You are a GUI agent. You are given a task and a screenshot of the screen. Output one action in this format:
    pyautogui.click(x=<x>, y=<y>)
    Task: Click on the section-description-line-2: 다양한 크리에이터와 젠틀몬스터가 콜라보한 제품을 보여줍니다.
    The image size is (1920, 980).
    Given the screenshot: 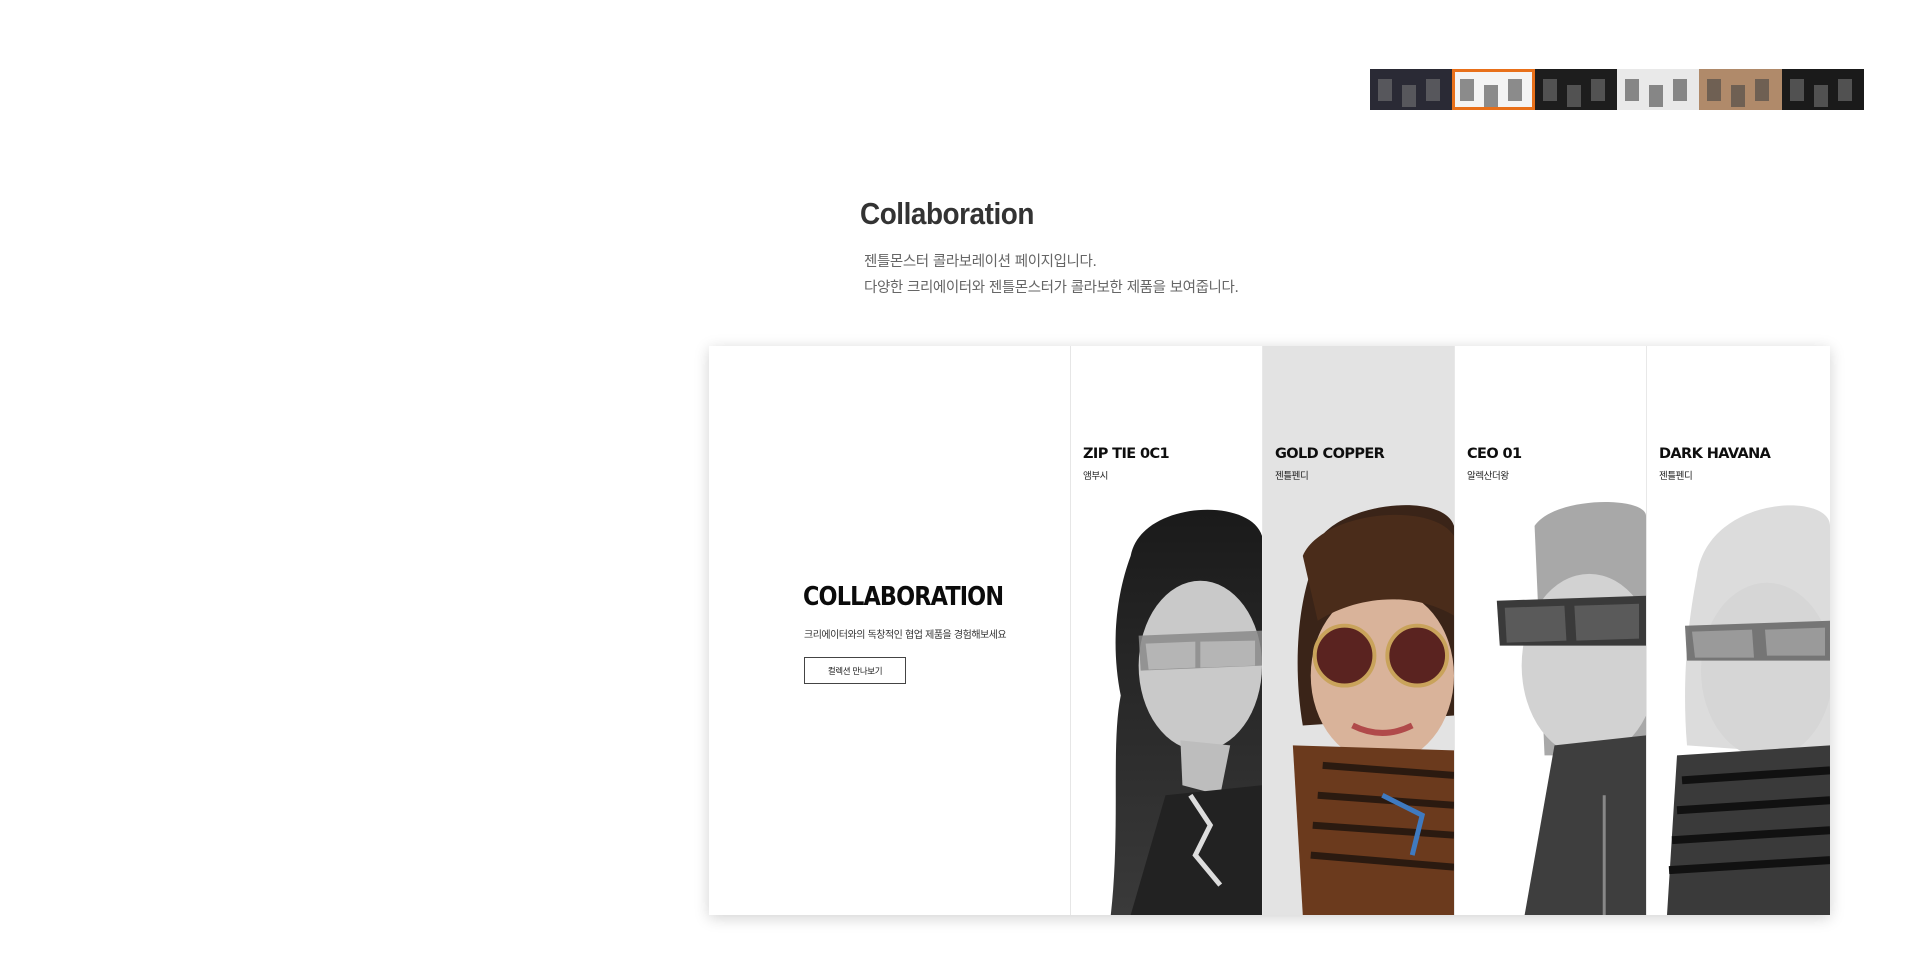 What is the action you would take?
    pyautogui.click(x=1051, y=288)
    